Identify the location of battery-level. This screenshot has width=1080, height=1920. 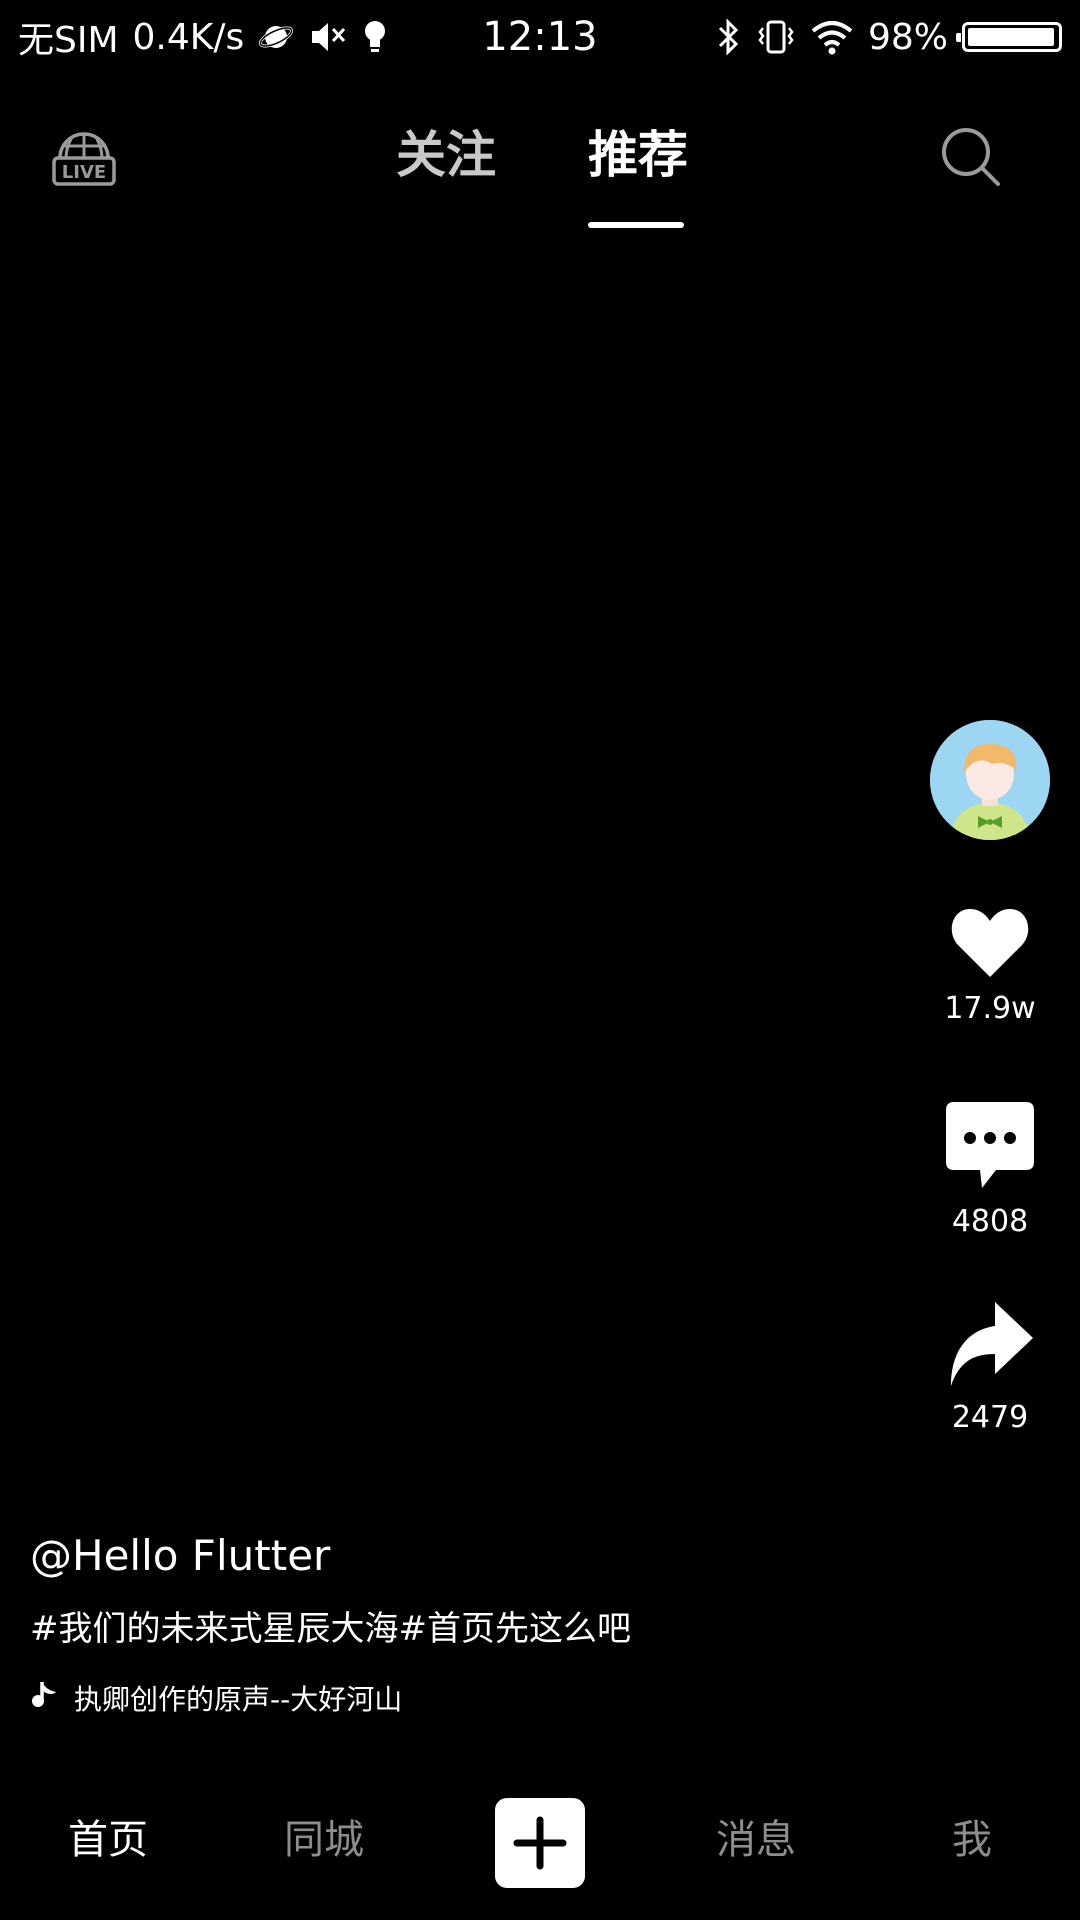
(1011, 37).